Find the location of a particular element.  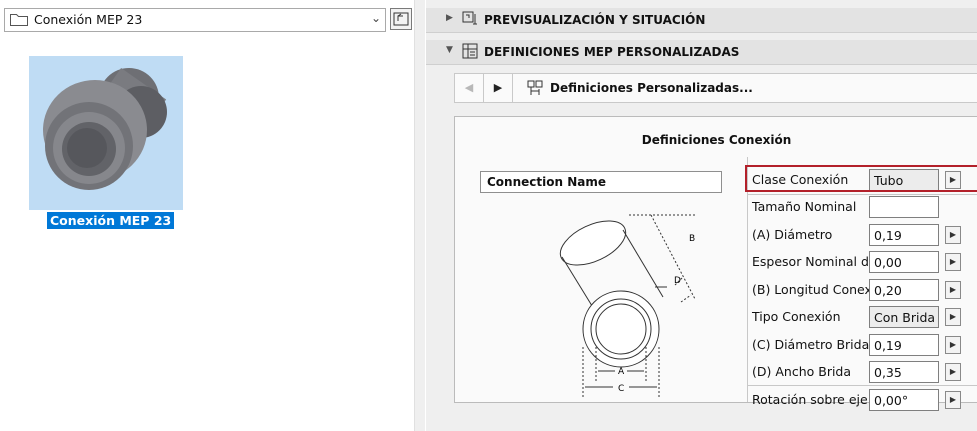

connection-diagram: B D A C is located at coordinates (627, 305).